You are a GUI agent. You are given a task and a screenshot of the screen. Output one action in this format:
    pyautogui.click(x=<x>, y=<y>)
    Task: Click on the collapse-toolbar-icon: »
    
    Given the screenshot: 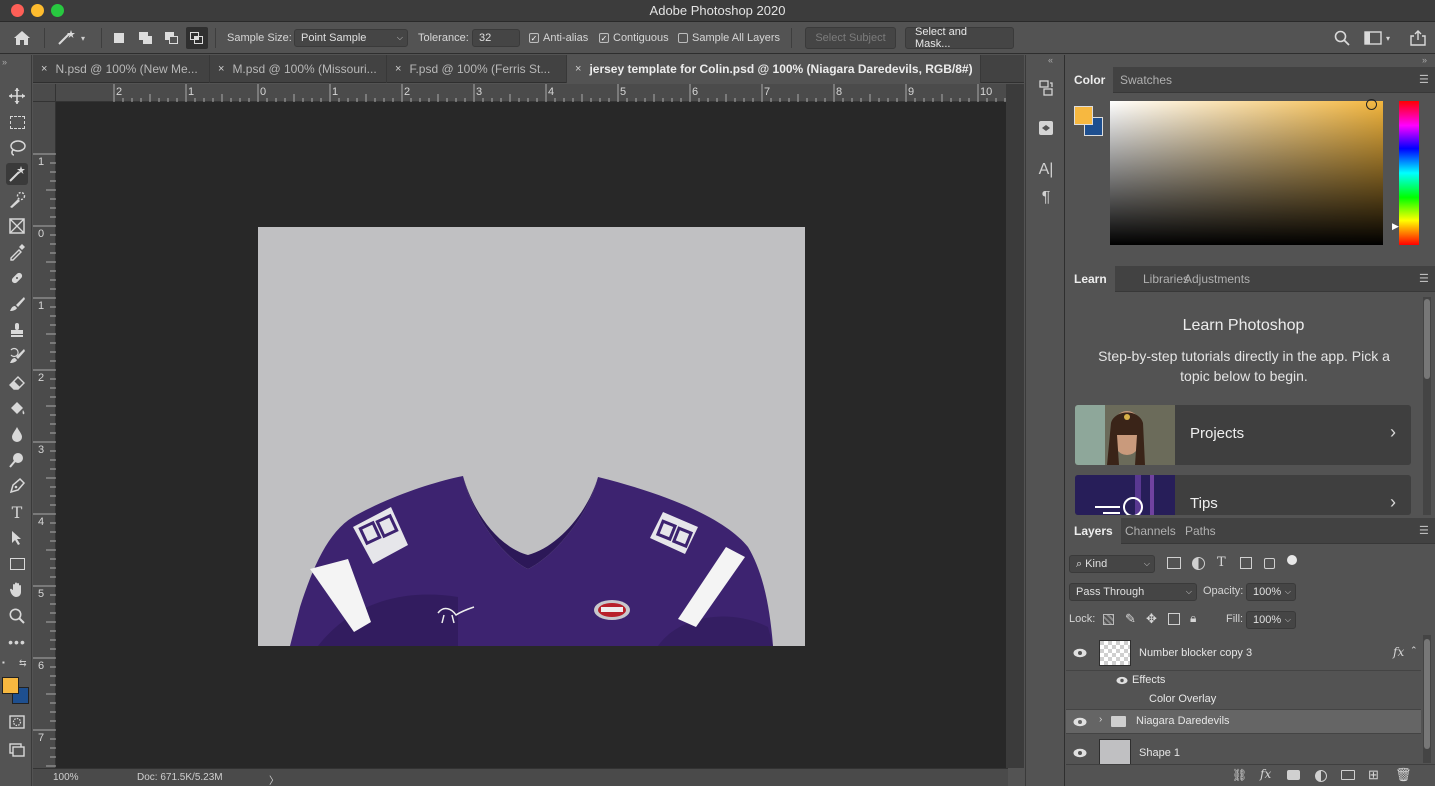 What is the action you would take?
    pyautogui.click(x=4, y=62)
    